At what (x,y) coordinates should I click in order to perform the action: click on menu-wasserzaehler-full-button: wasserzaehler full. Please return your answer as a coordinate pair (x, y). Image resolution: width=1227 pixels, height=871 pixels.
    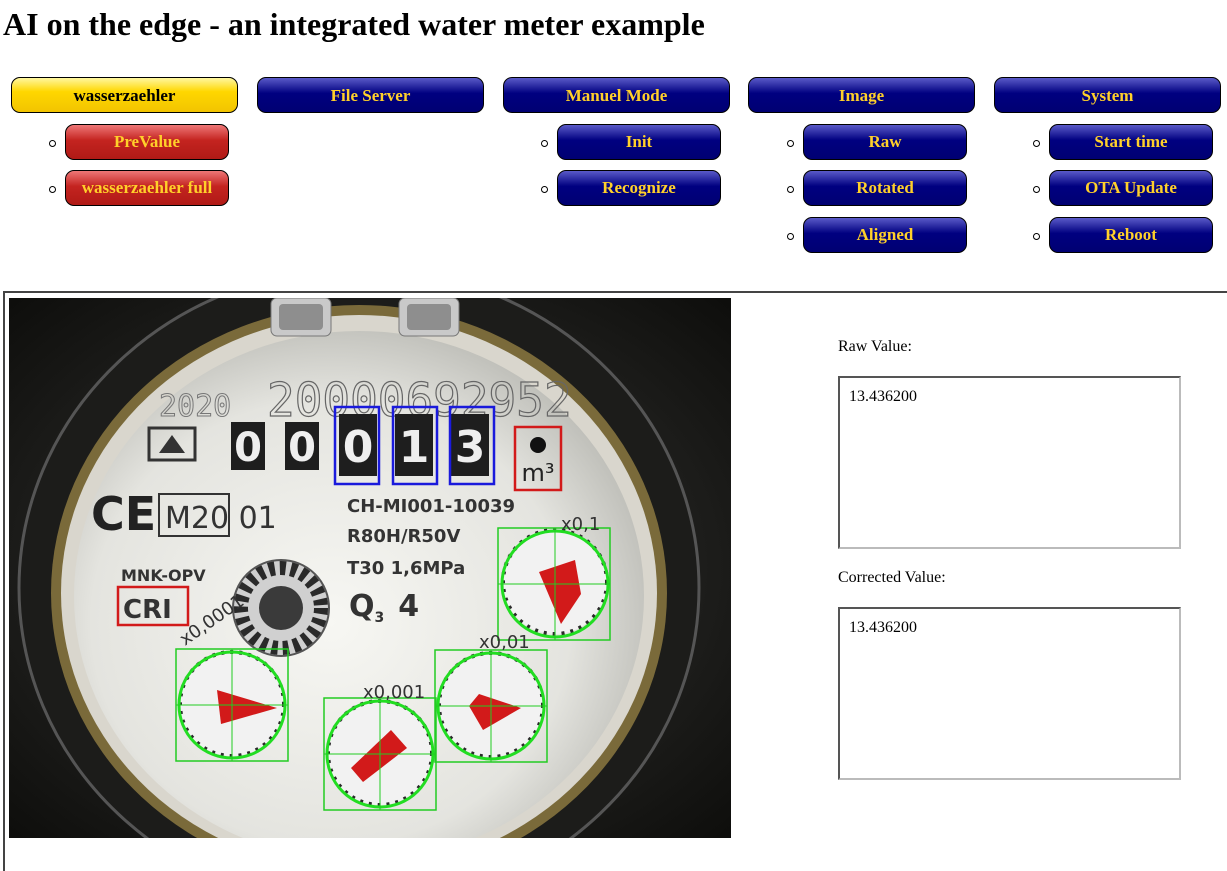
    Looking at the image, I should click on (147, 188).